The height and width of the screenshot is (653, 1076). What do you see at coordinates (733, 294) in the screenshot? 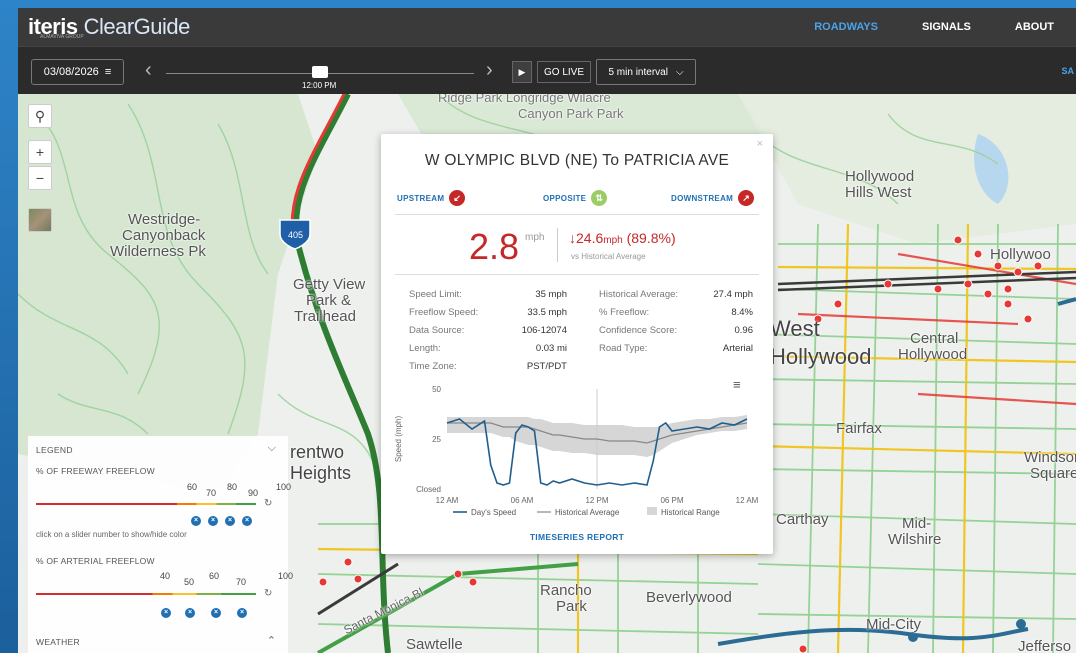
I see `info-right-value: 27.4 mph` at bounding box center [733, 294].